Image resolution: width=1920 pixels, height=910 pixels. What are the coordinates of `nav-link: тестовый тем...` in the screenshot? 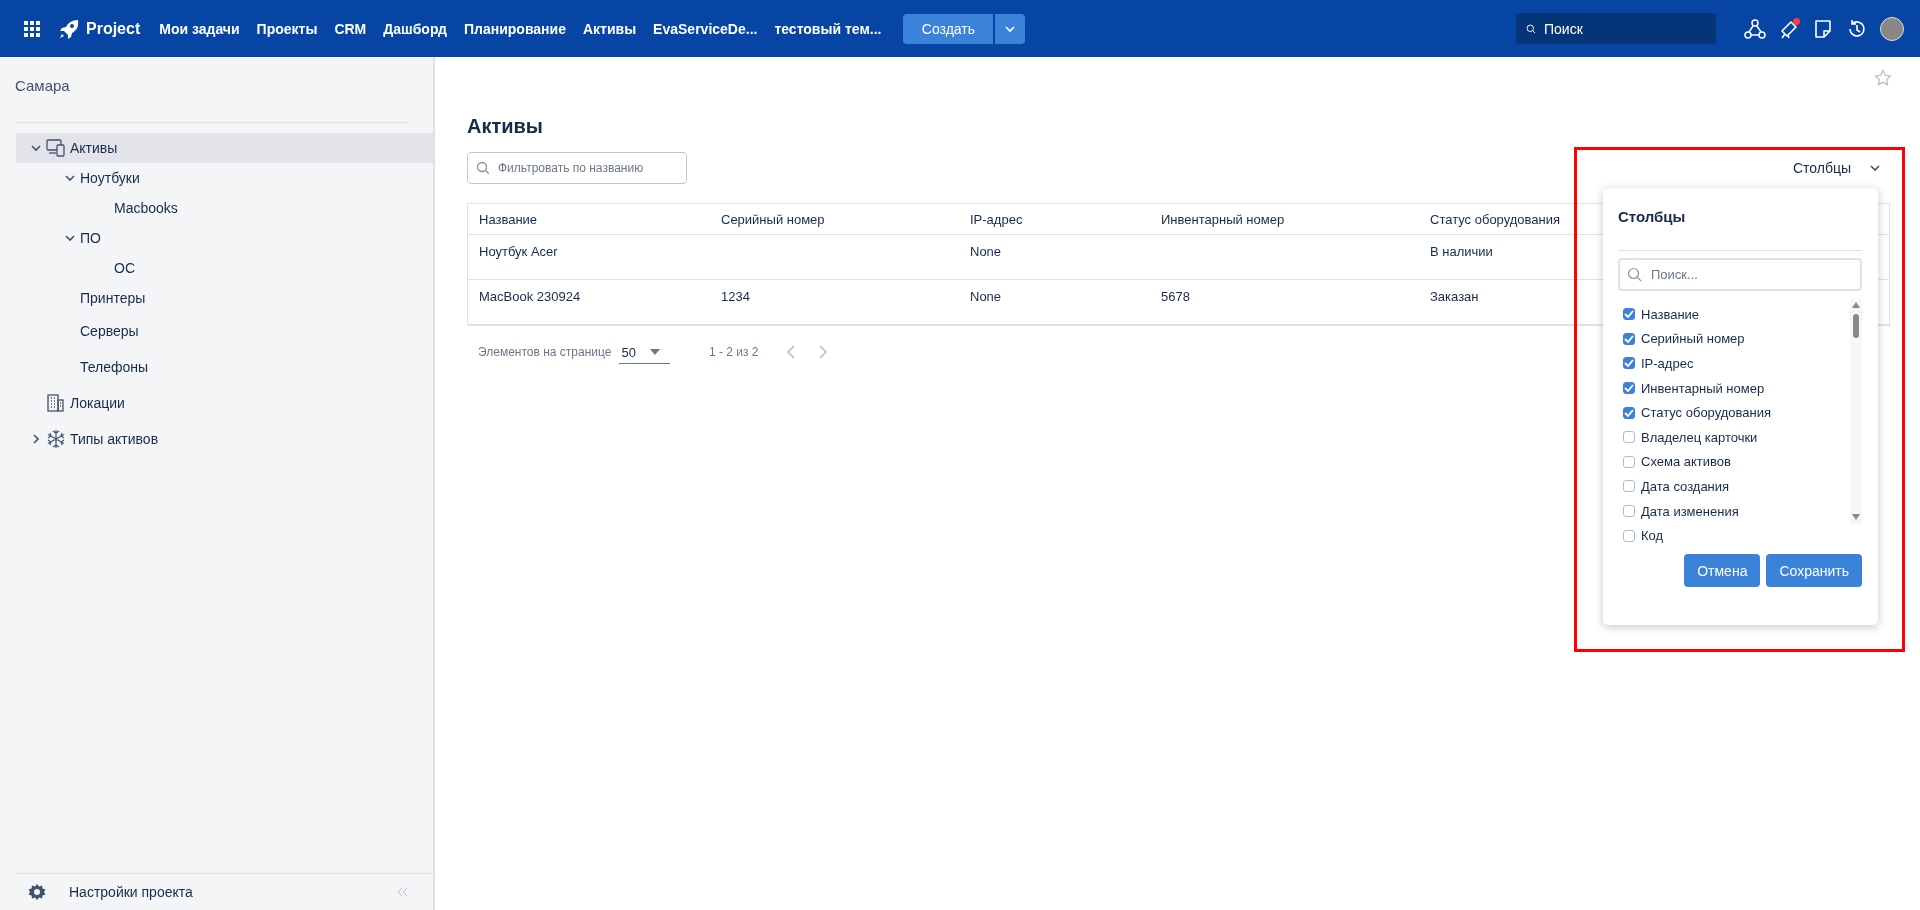 It's located at (828, 28).